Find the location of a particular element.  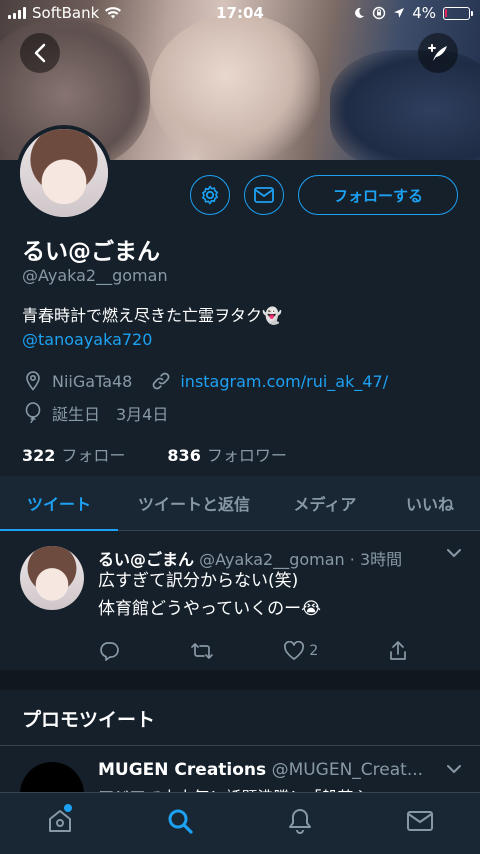

notification-dot is located at coordinates (68, 807).